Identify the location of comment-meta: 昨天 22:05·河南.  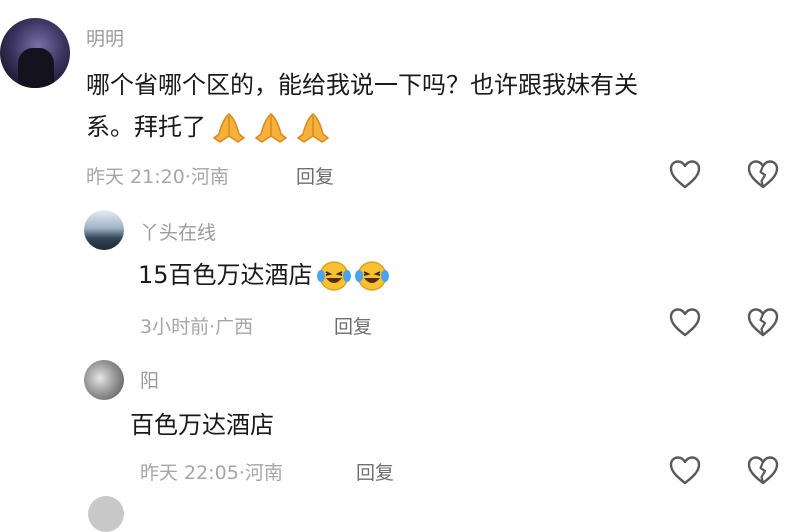
(211, 473).